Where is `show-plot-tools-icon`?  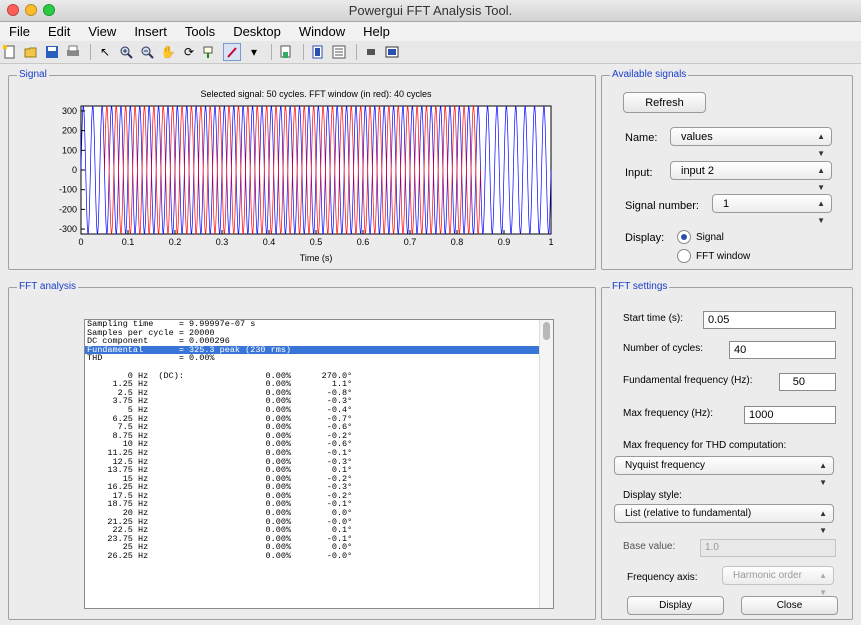 show-plot-tools-icon is located at coordinates (392, 52).